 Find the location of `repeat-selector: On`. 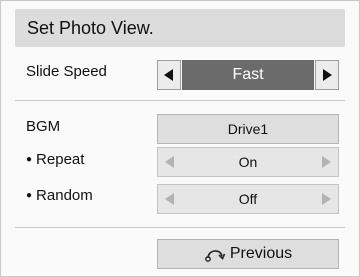

repeat-selector: On is located at coordinates (248, 162).